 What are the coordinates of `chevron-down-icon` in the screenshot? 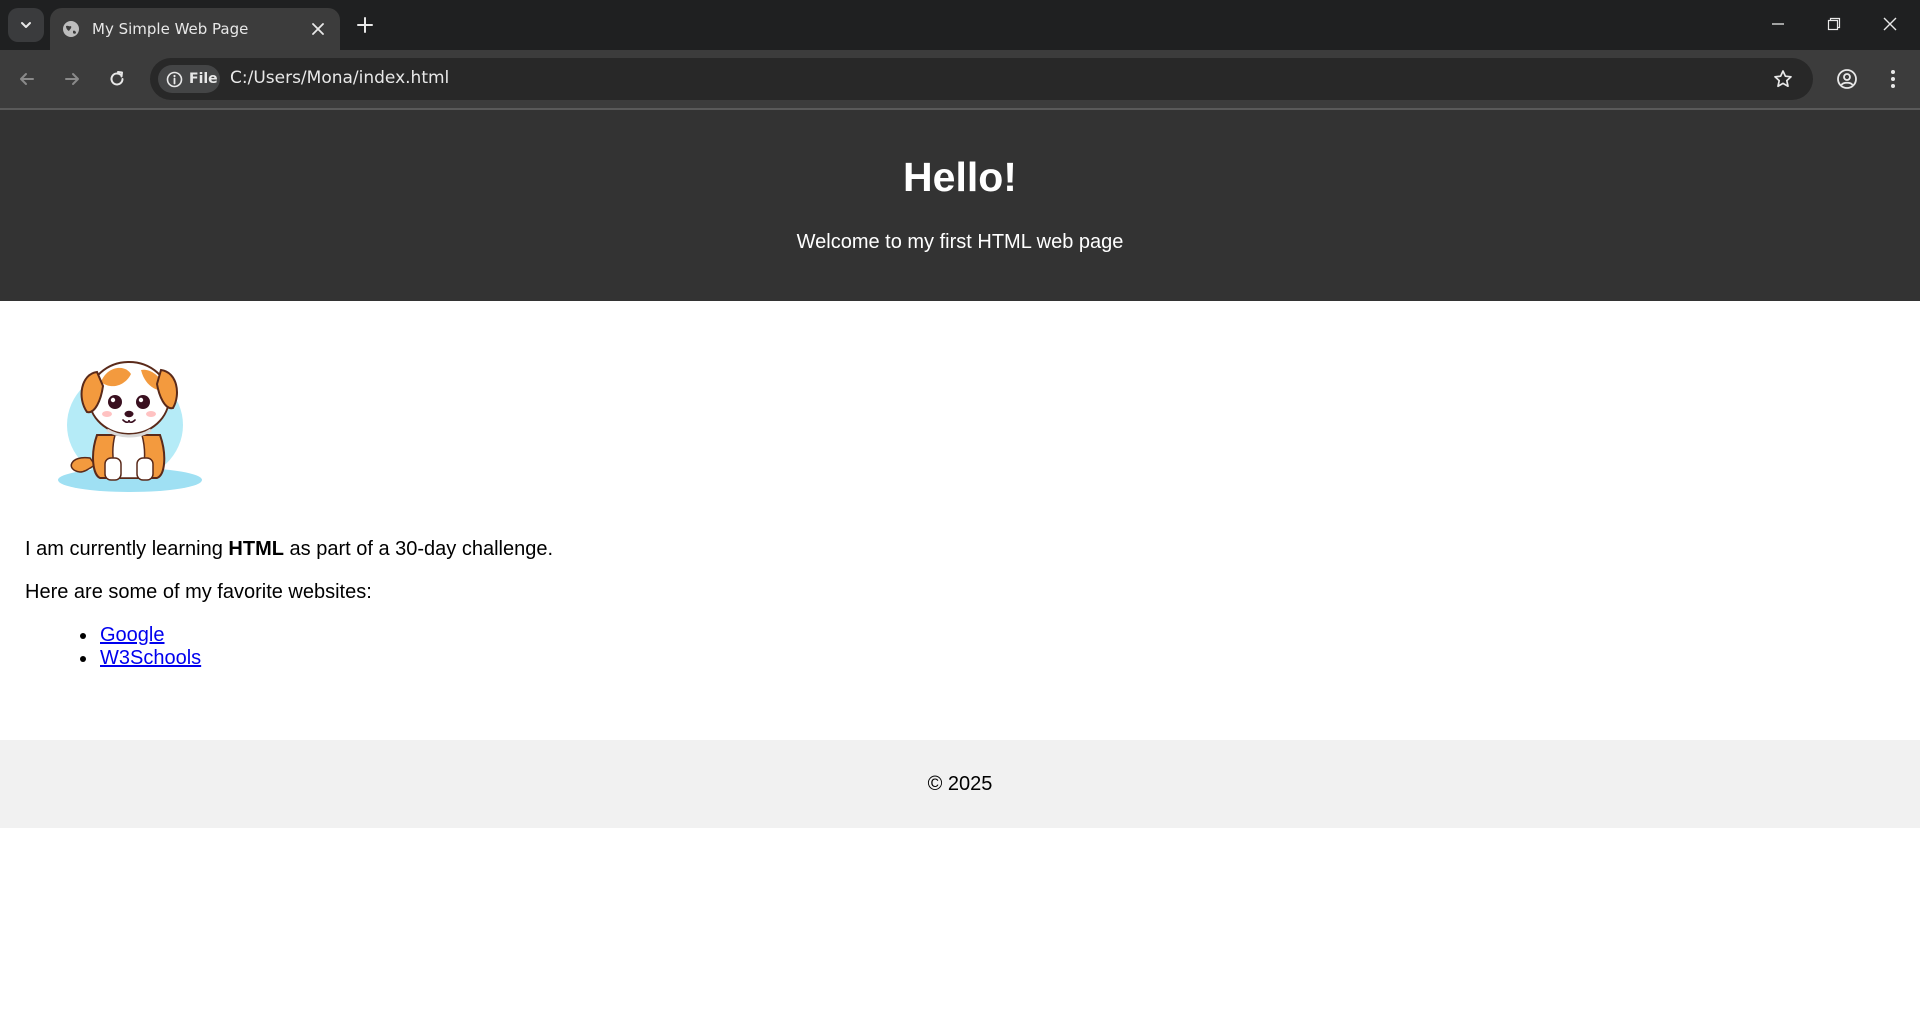 It's located at (26, 25).